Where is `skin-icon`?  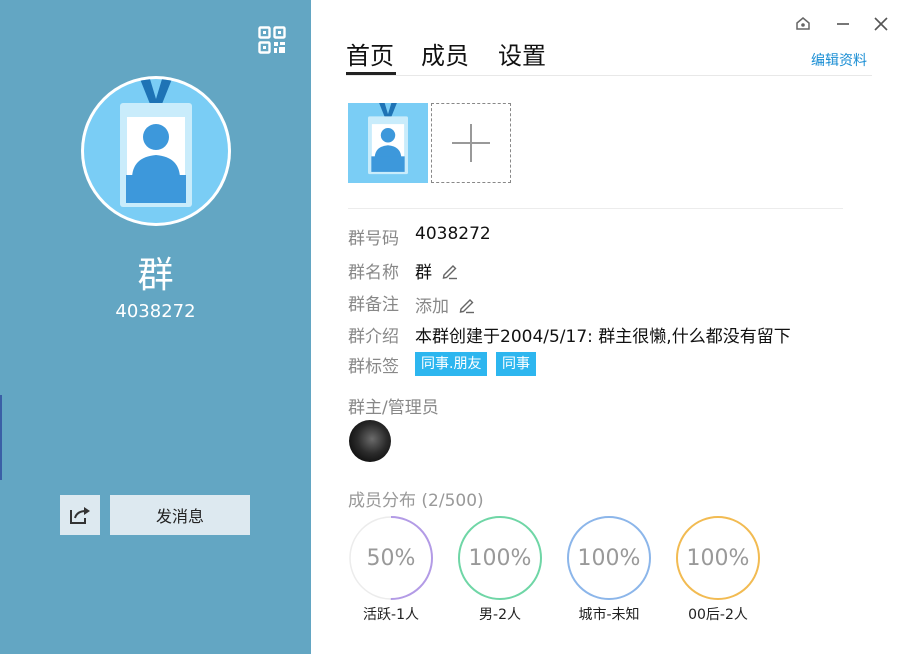
skin-icon is located at coordinates (803, 24).